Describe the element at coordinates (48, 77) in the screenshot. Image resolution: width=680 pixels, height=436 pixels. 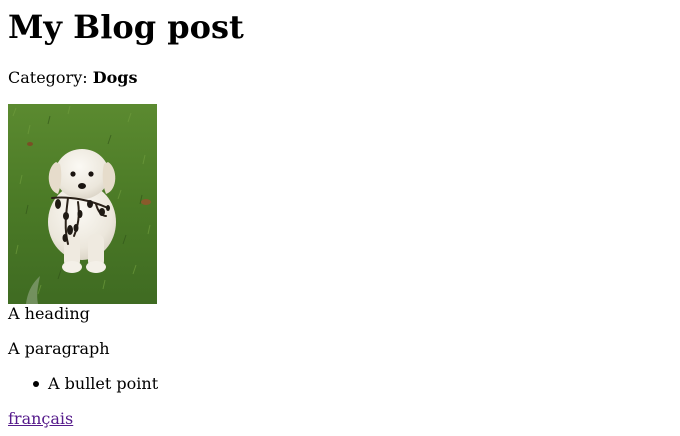
I see `category-label: Category:` at that location.